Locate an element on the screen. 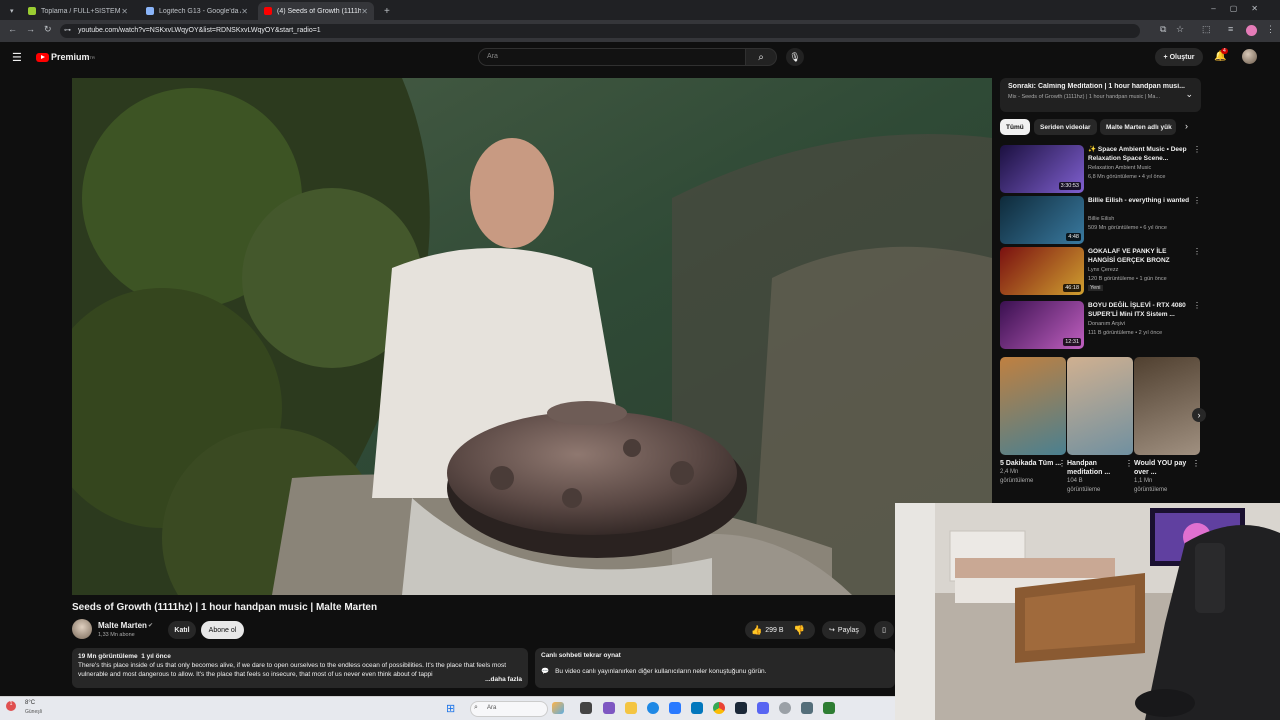 The width and height of the screenshot is (1280, 720). show-more-link: ...daha fazla is located at coordinates (501, 679).